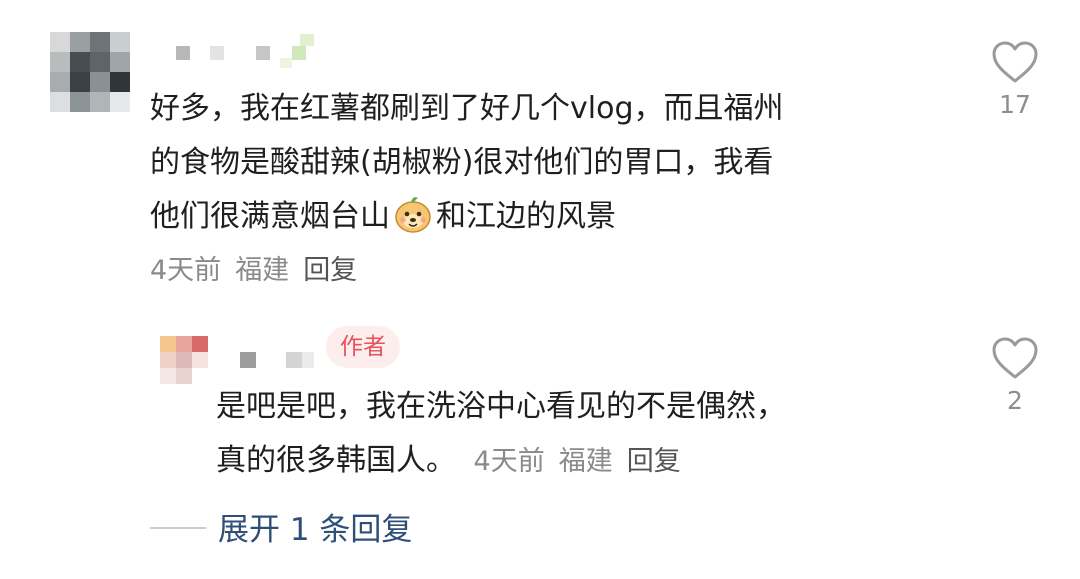 The image size is (1080, 579). I want to click on author-avatar, so click(184, 360).